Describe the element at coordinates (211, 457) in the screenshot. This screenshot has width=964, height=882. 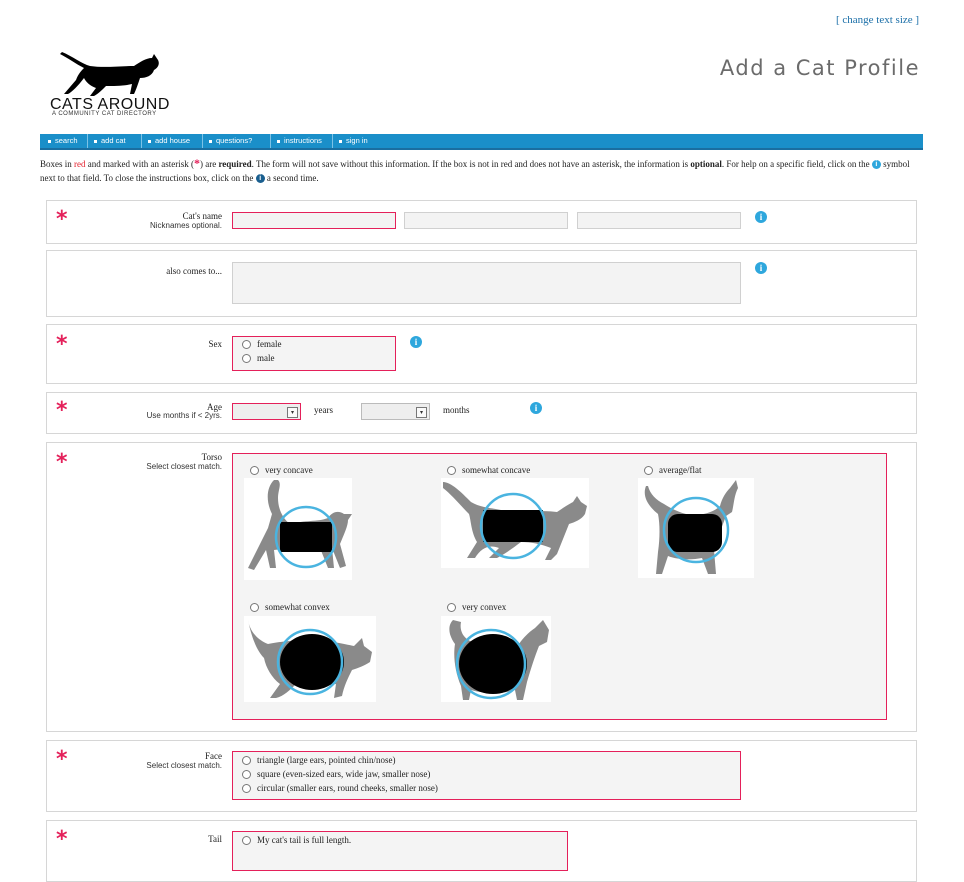
I see `torso-label: Torso` at that location.